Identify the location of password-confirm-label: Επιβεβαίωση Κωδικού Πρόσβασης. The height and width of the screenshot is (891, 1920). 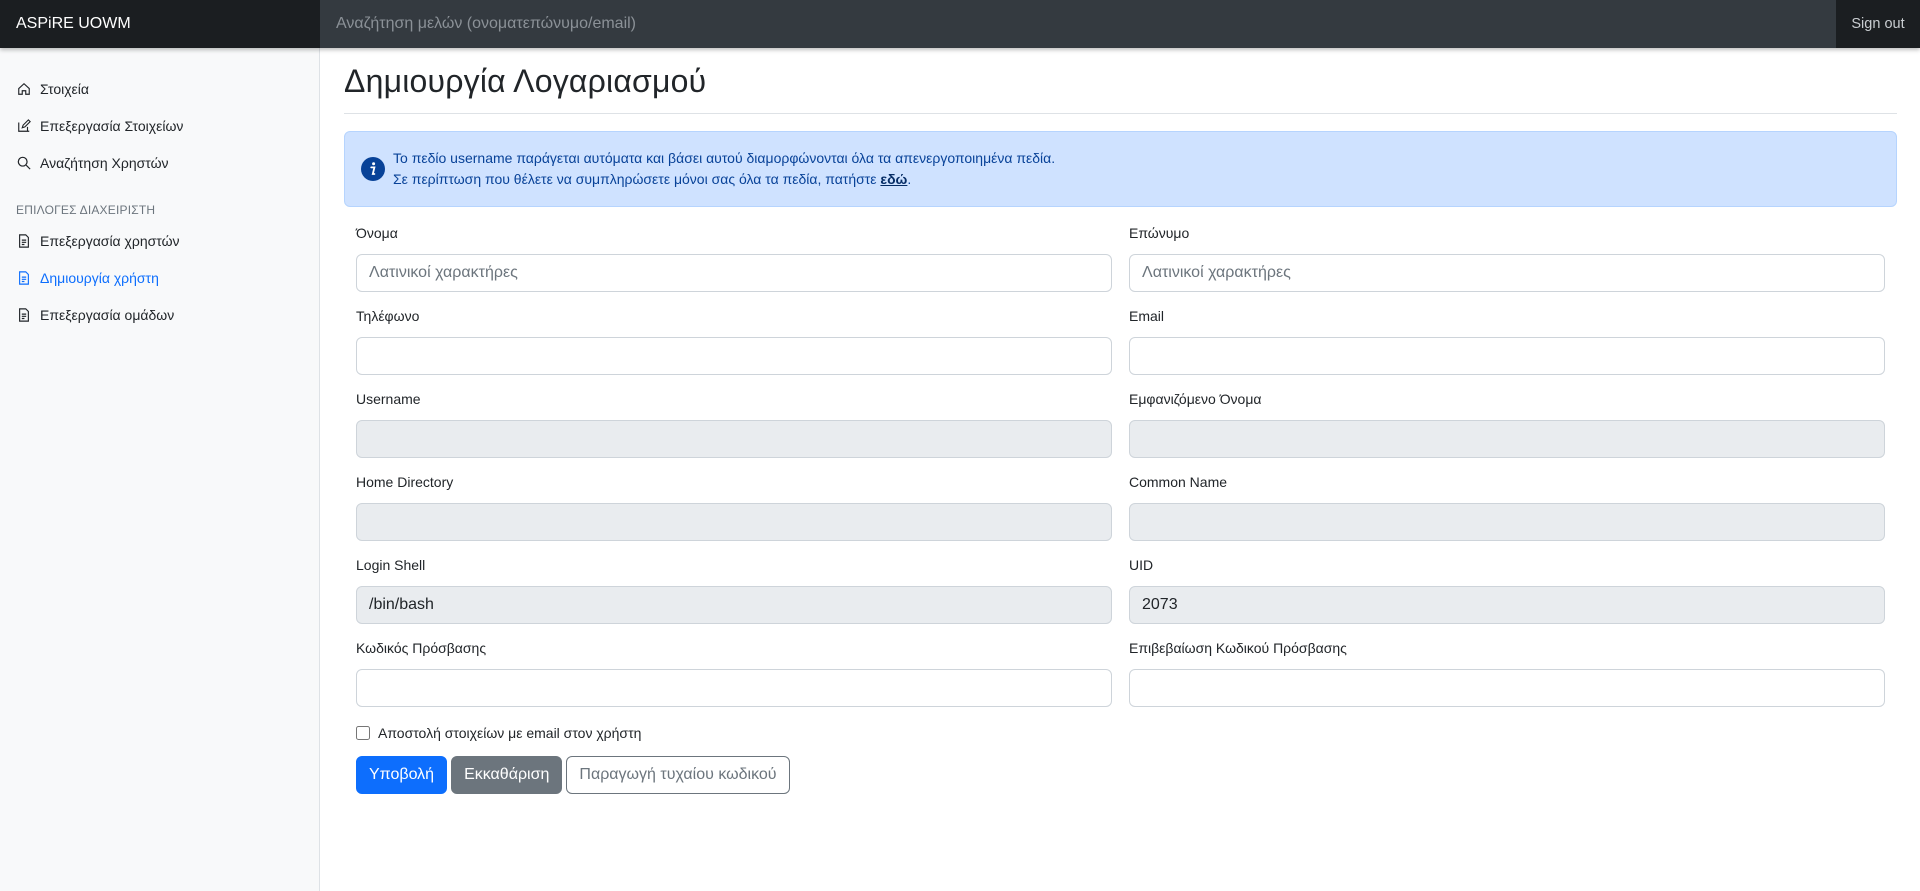
(1238, 648).